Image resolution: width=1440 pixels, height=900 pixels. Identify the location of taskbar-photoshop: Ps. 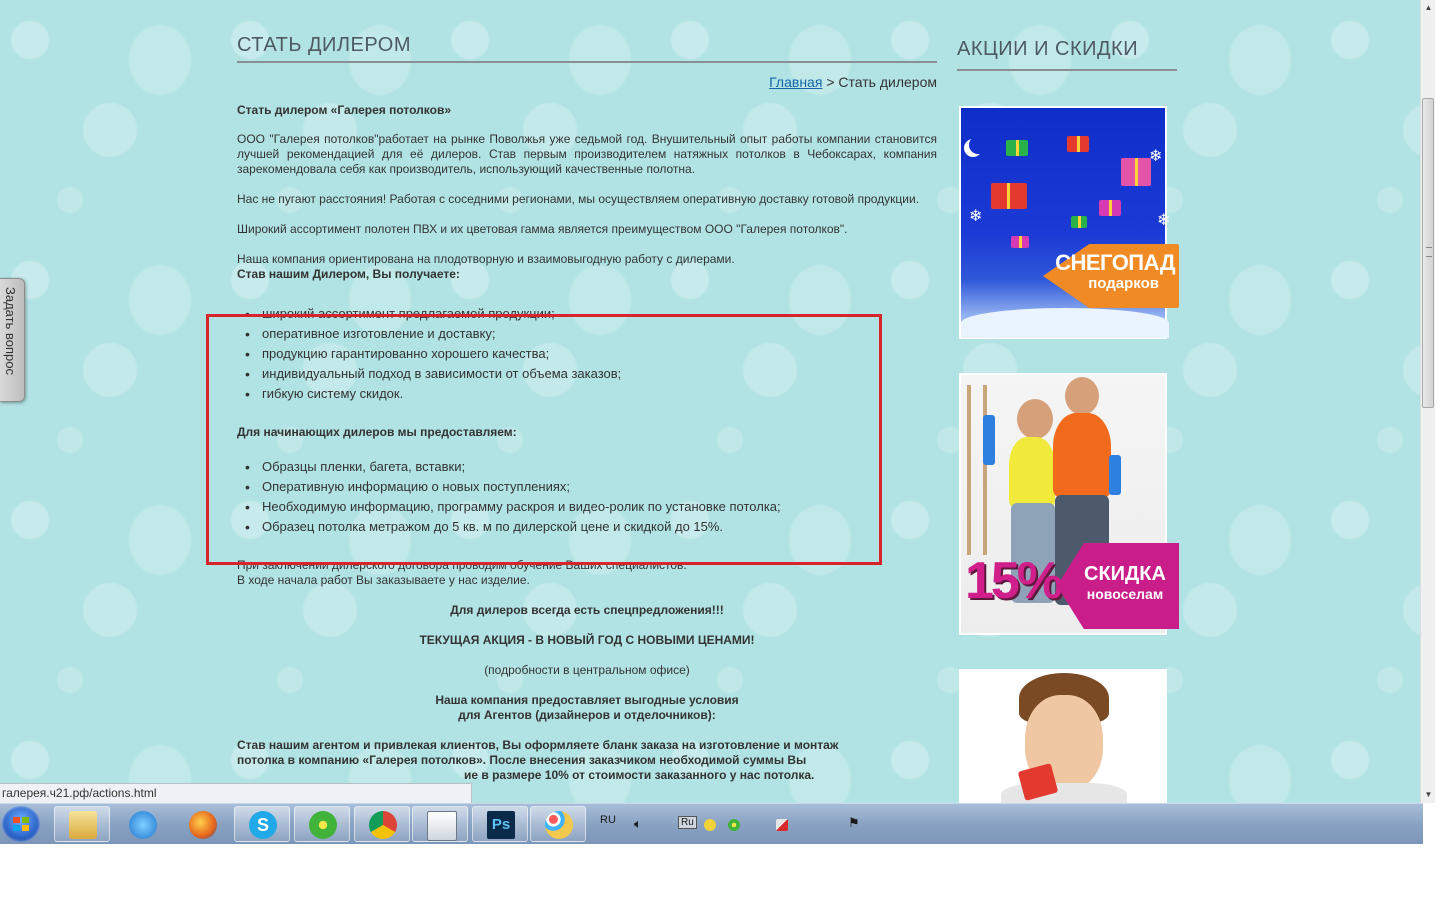
(500, 824).